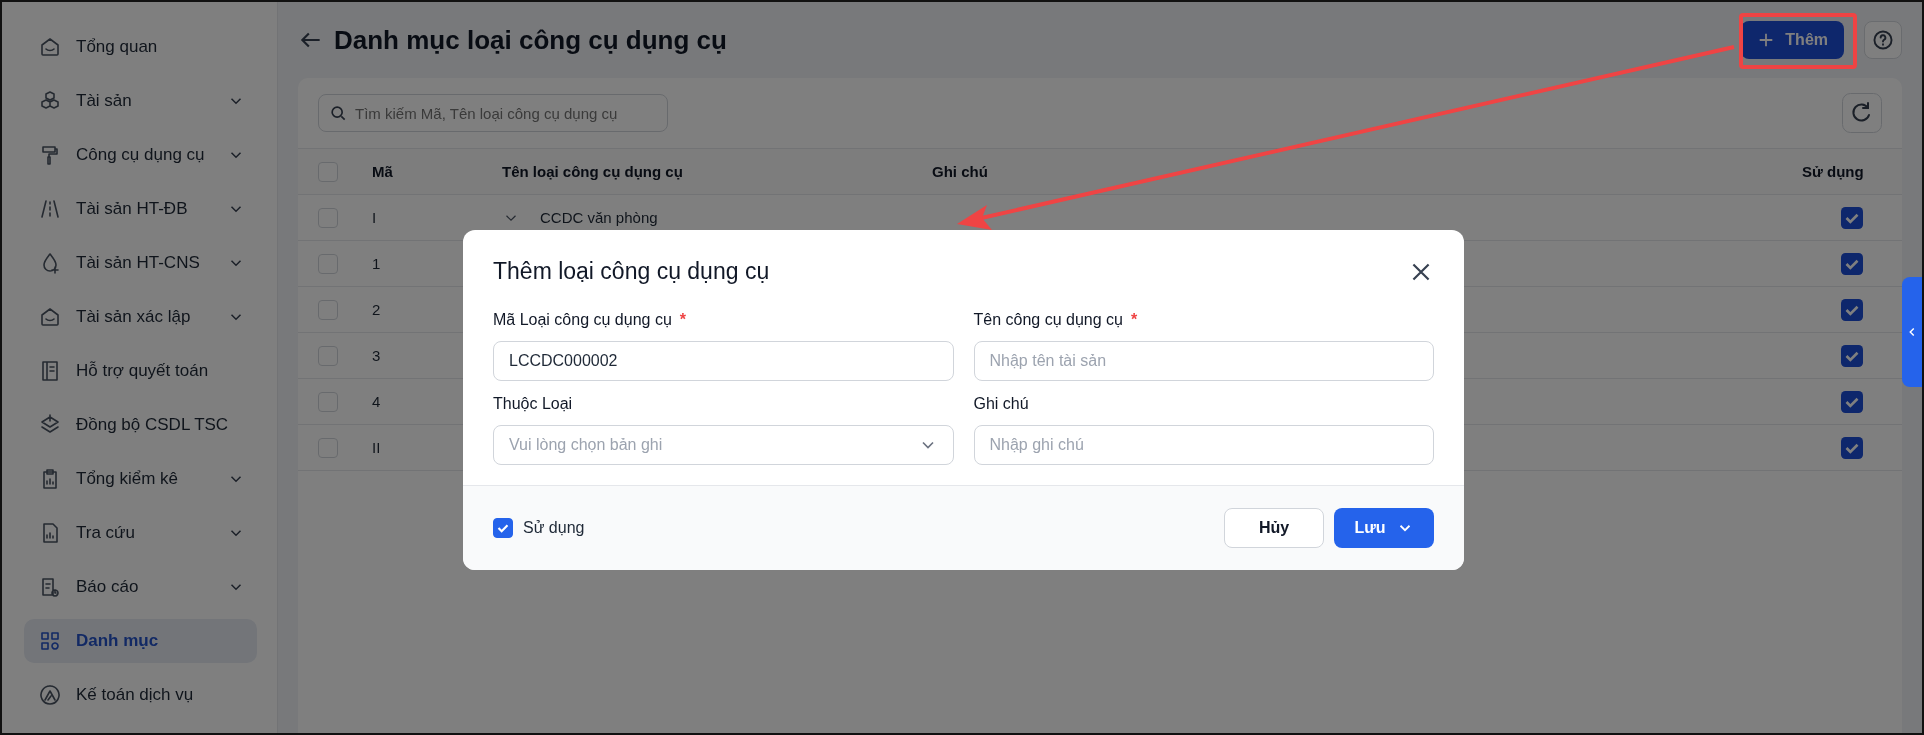  Describe the element at coordinates (140, 155) in the screenshot. I see `sidebar-item: Công cụ dụng cụ` at that location.